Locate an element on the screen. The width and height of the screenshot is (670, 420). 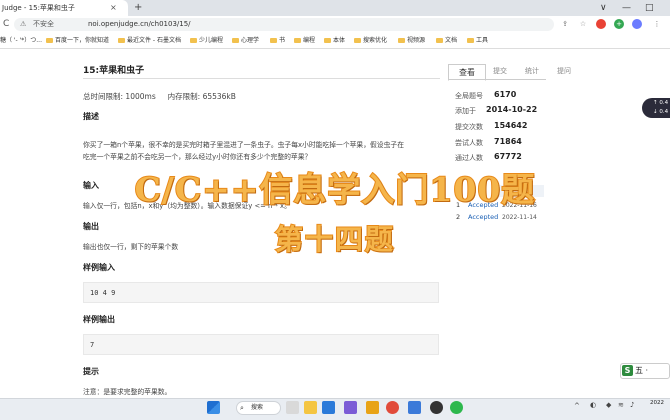
hint-text: 注意：是要求完整的苹果数。 is located at coordinates (127, 392).